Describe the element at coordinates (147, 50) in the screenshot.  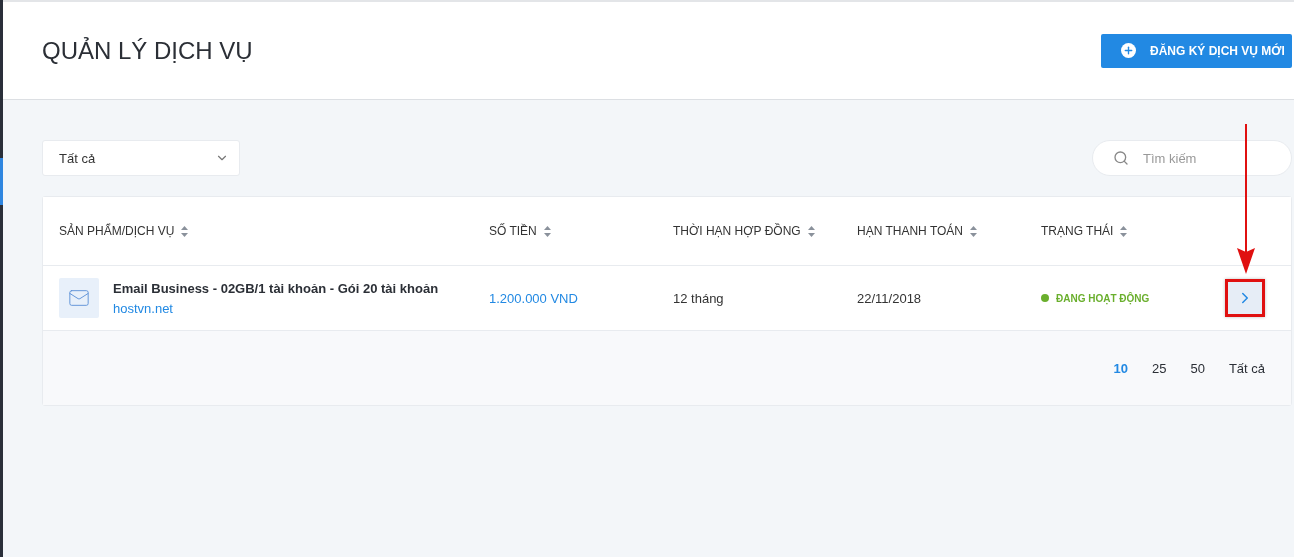
I see `page-title: QUẢN LÝ DỊCH VỤ` at that location.